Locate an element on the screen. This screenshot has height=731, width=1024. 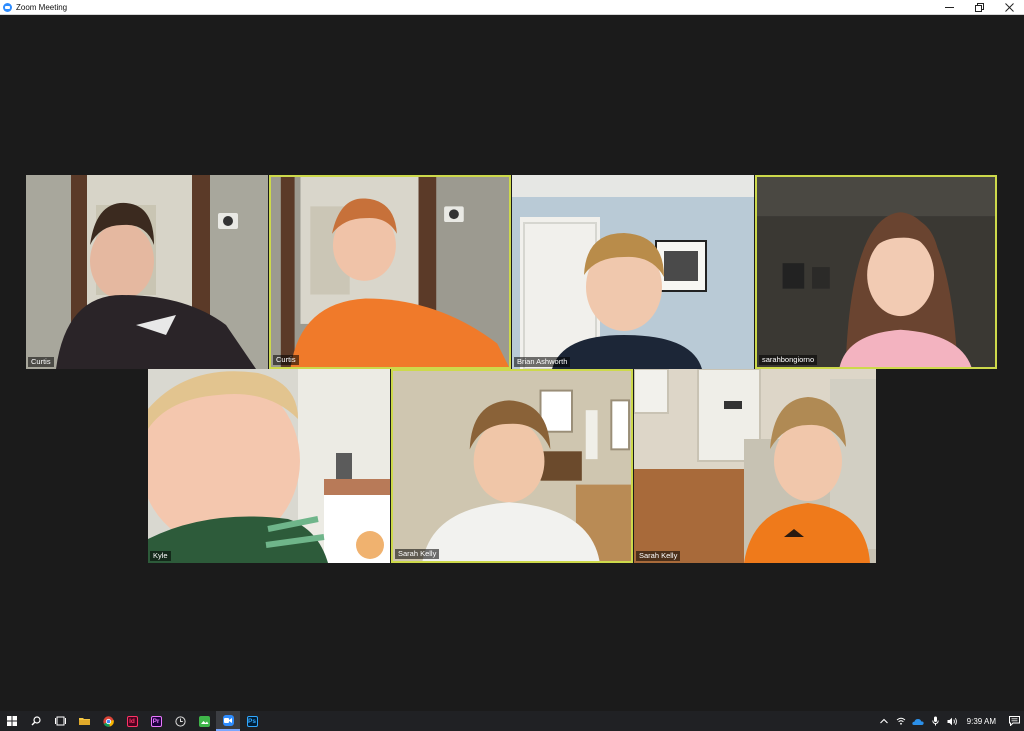
search-button is located at coordinates (36, 721).